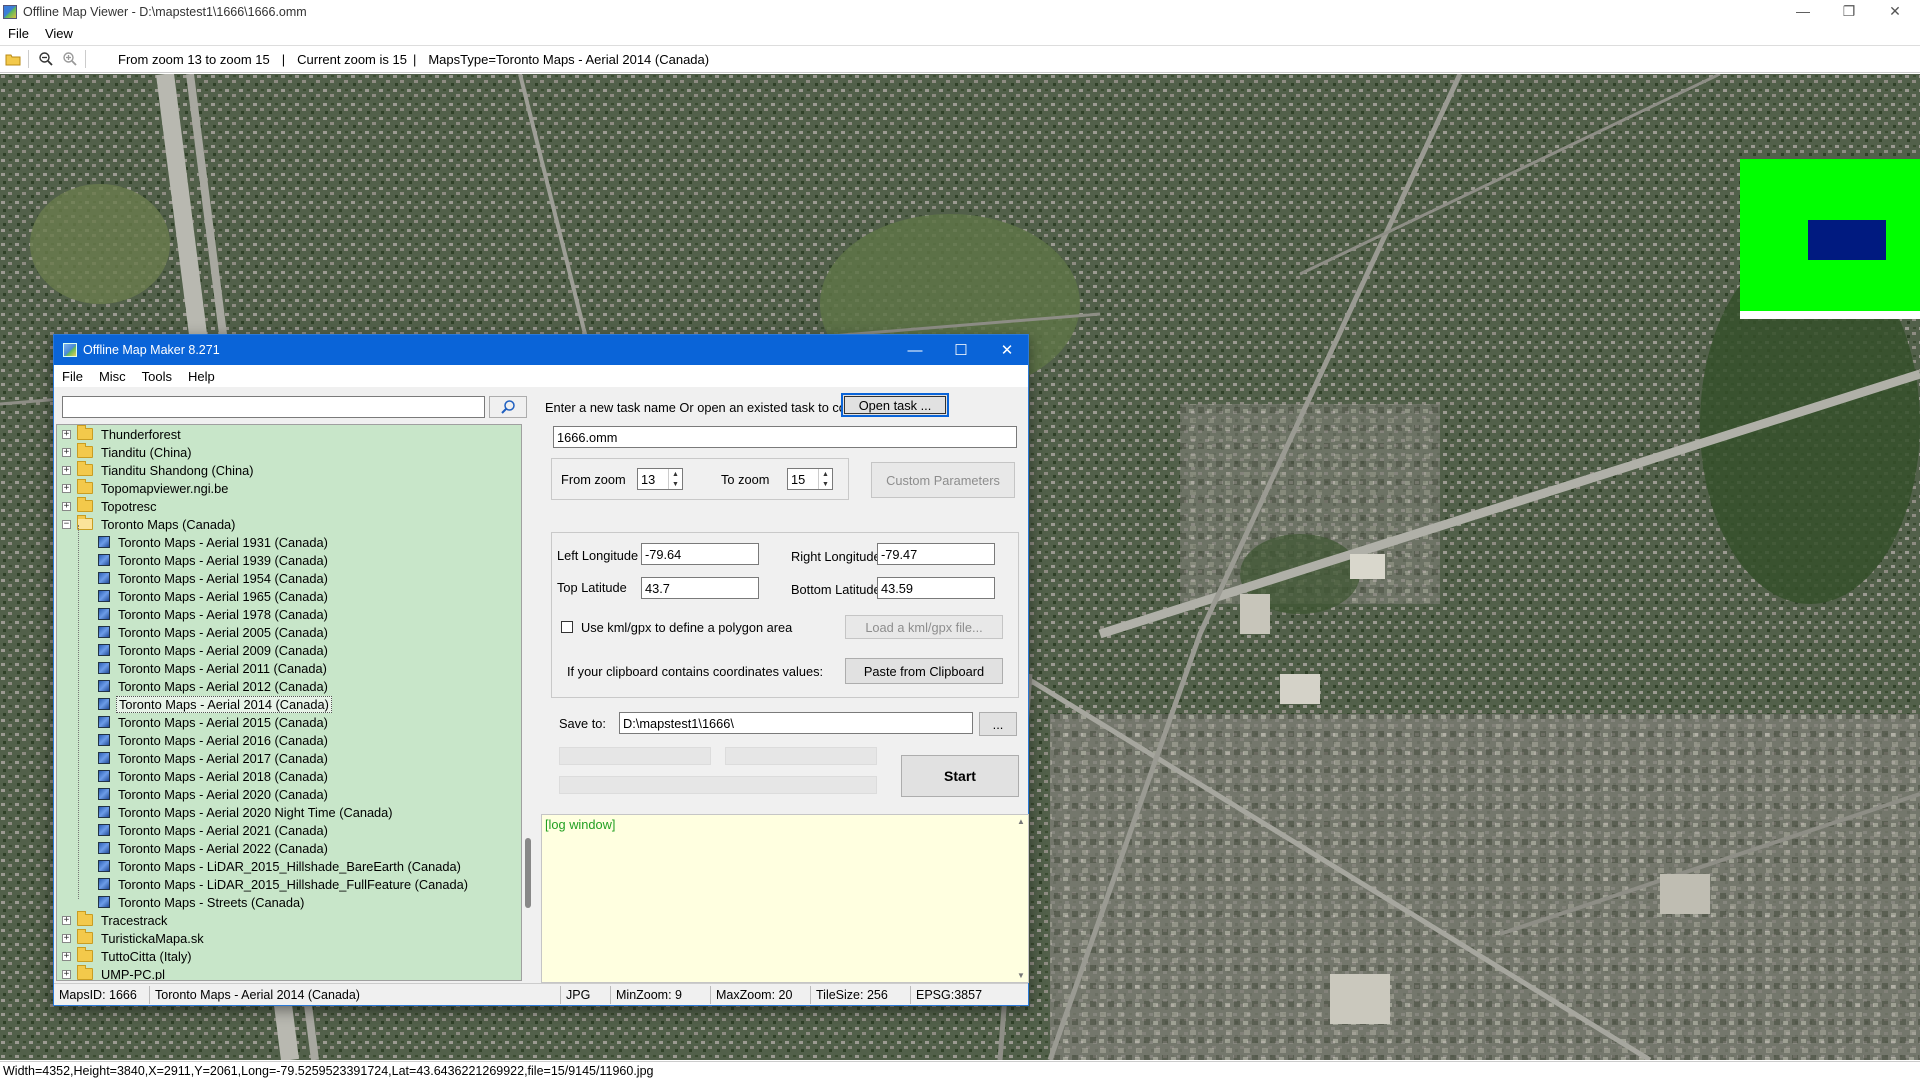 This screenshot has height=1080, width=1920. What do you see at coordinates (1849, 11) in the screenshot?
I see `restore-button: ❐` at bounding box center [1849, 11].